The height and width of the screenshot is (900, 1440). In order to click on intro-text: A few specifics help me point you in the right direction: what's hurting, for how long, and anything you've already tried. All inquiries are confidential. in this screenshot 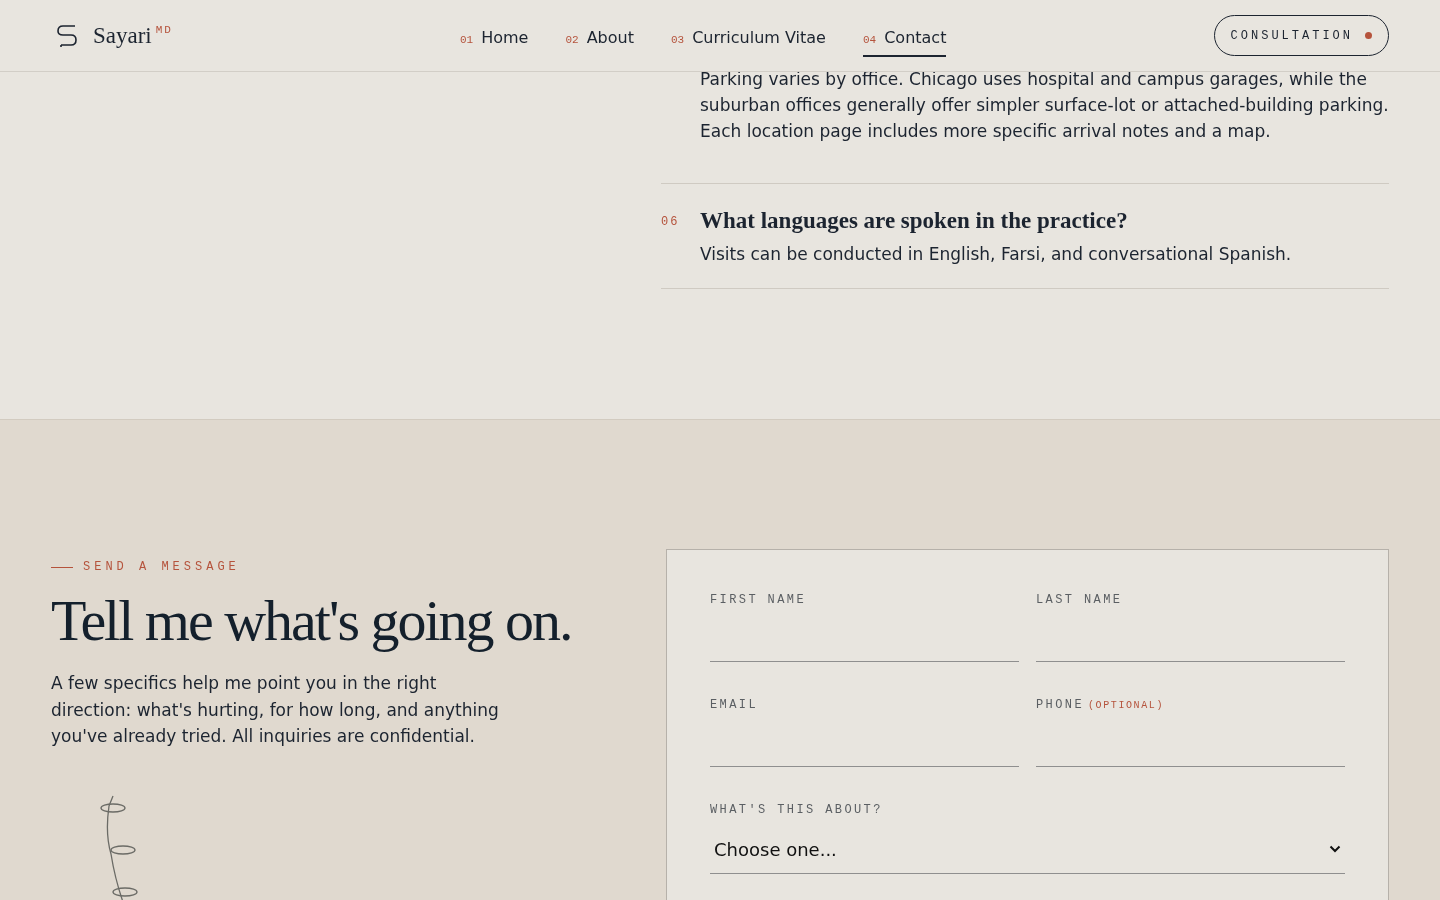, I will do `click(275, 710)`.